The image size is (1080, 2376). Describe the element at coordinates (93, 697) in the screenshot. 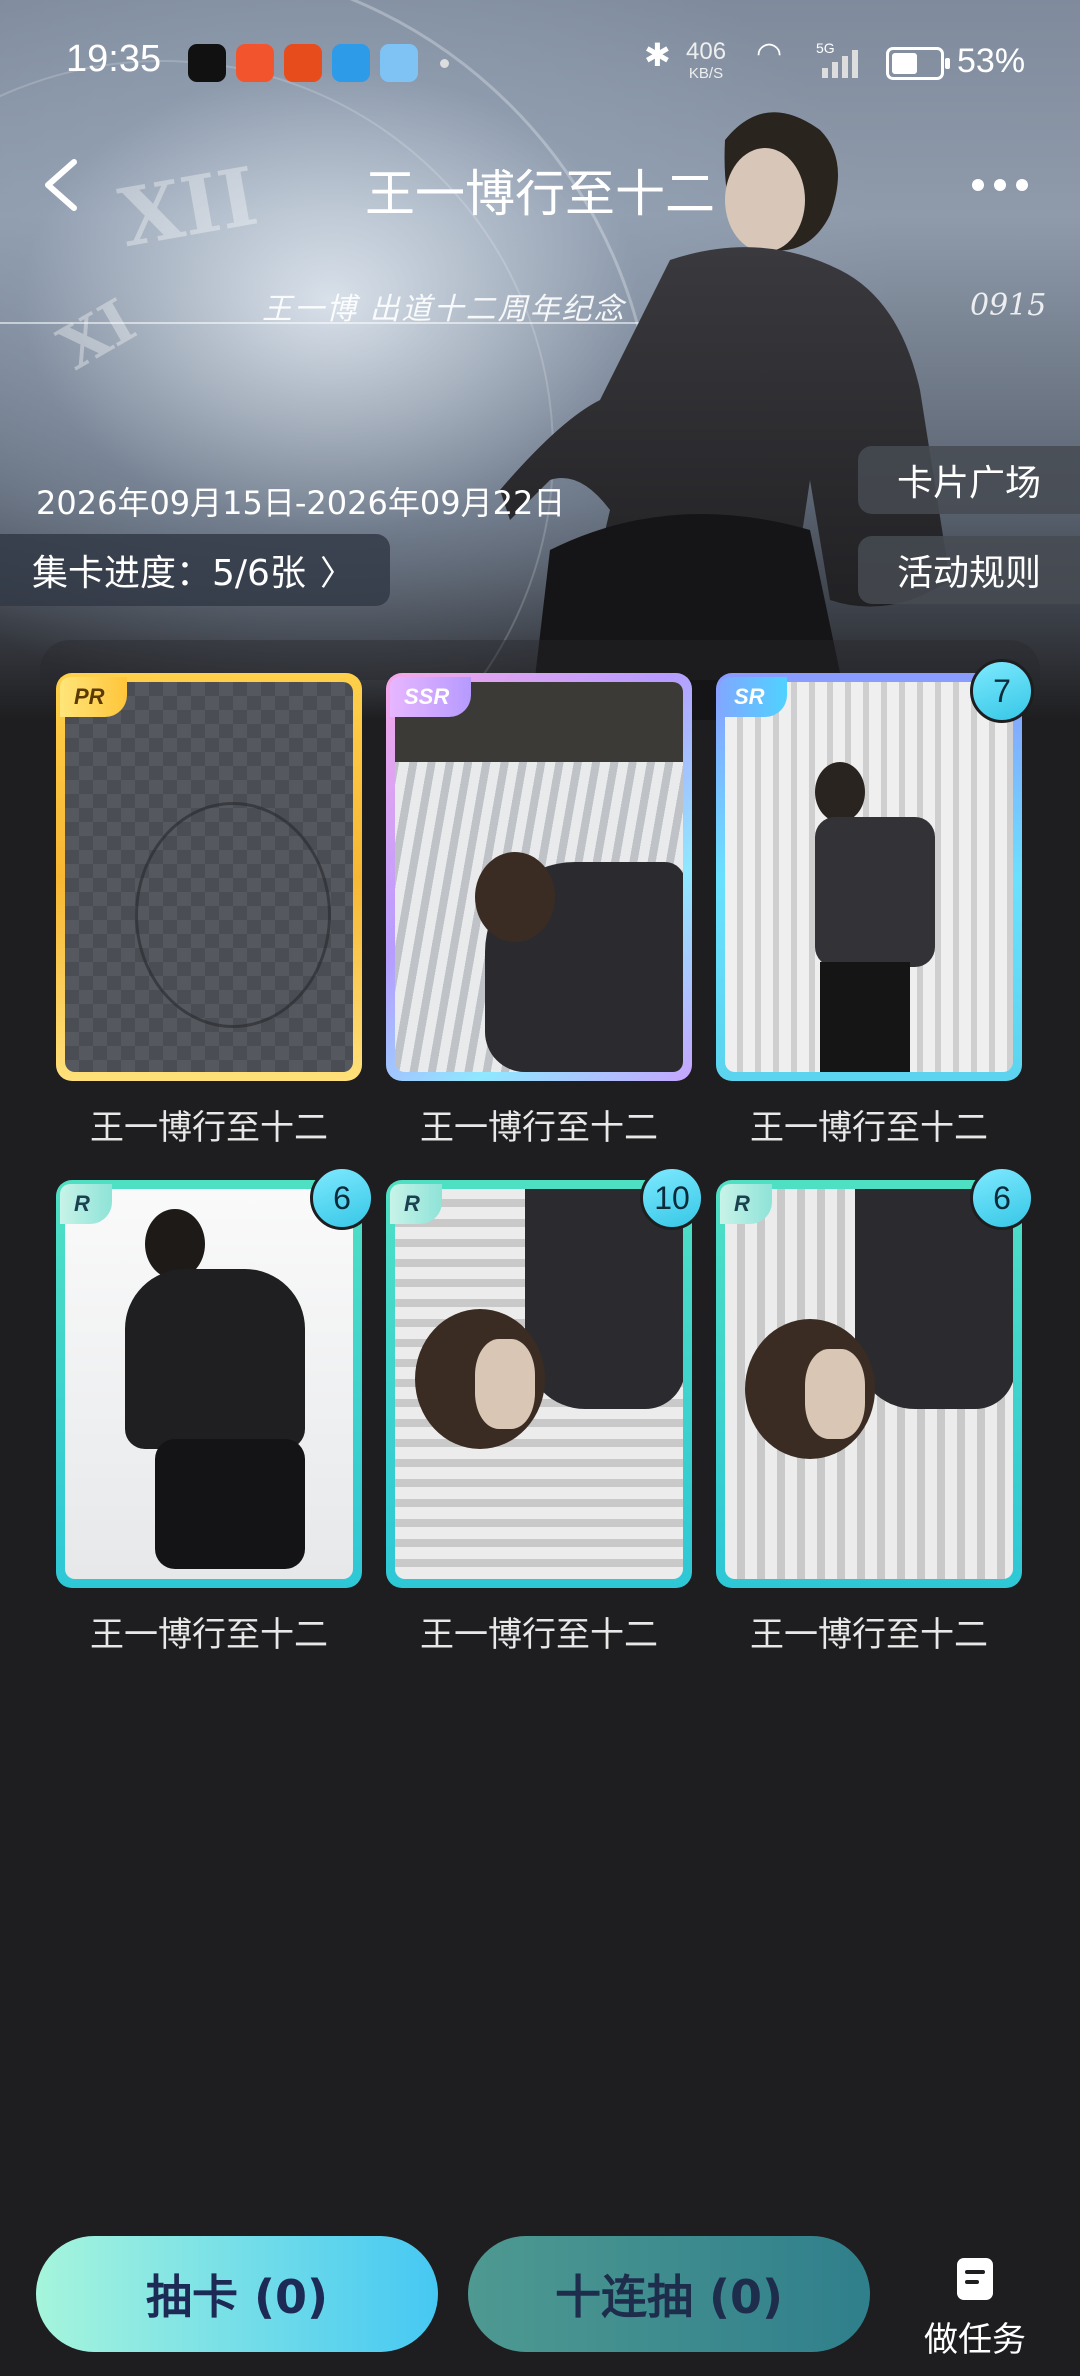

I see `rarity-badge: PR` at that location.